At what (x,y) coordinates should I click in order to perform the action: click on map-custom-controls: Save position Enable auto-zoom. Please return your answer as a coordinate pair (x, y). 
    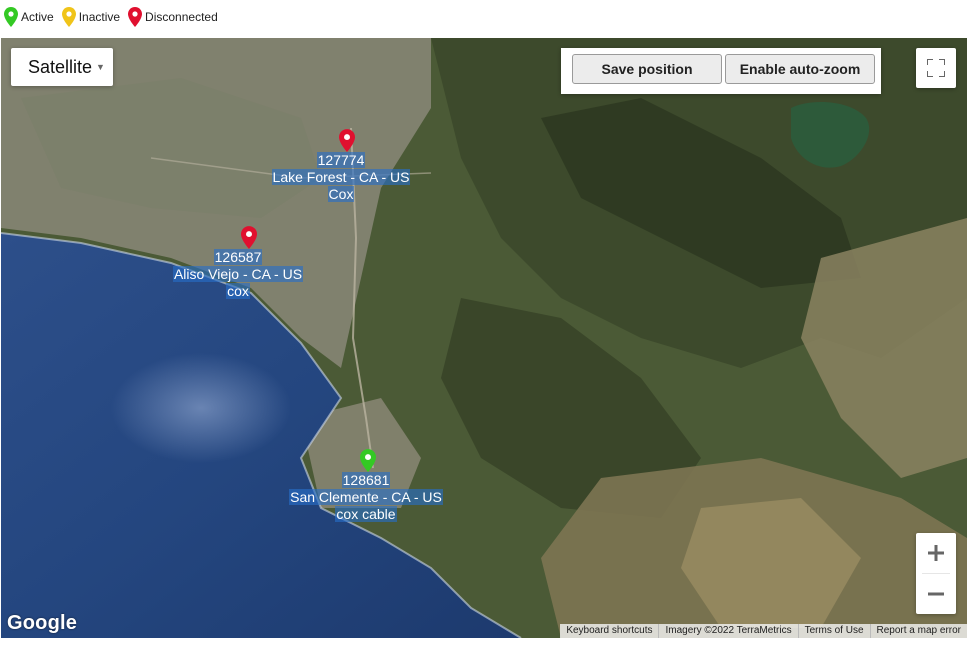
    Looking at the image, I should click on (721, 71).